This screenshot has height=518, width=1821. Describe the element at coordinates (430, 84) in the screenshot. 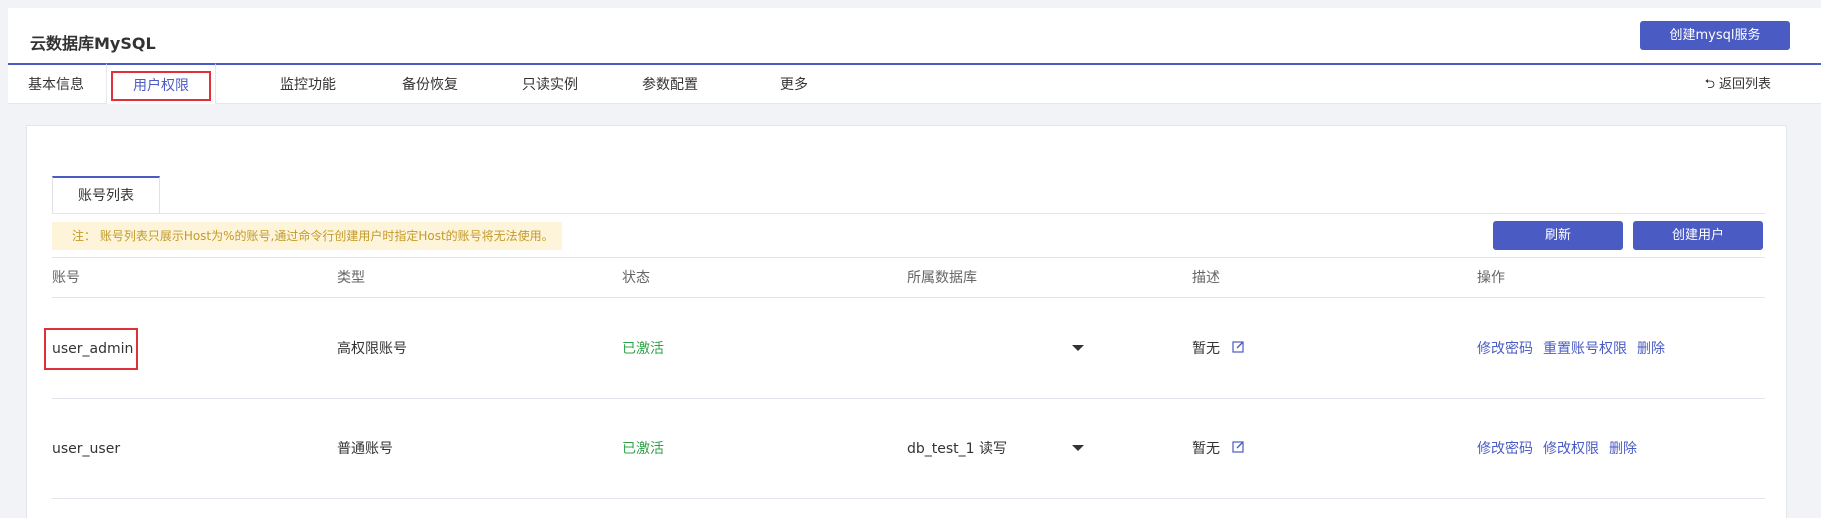

I see `tab-backup-restore: 备份恢复` at that location.